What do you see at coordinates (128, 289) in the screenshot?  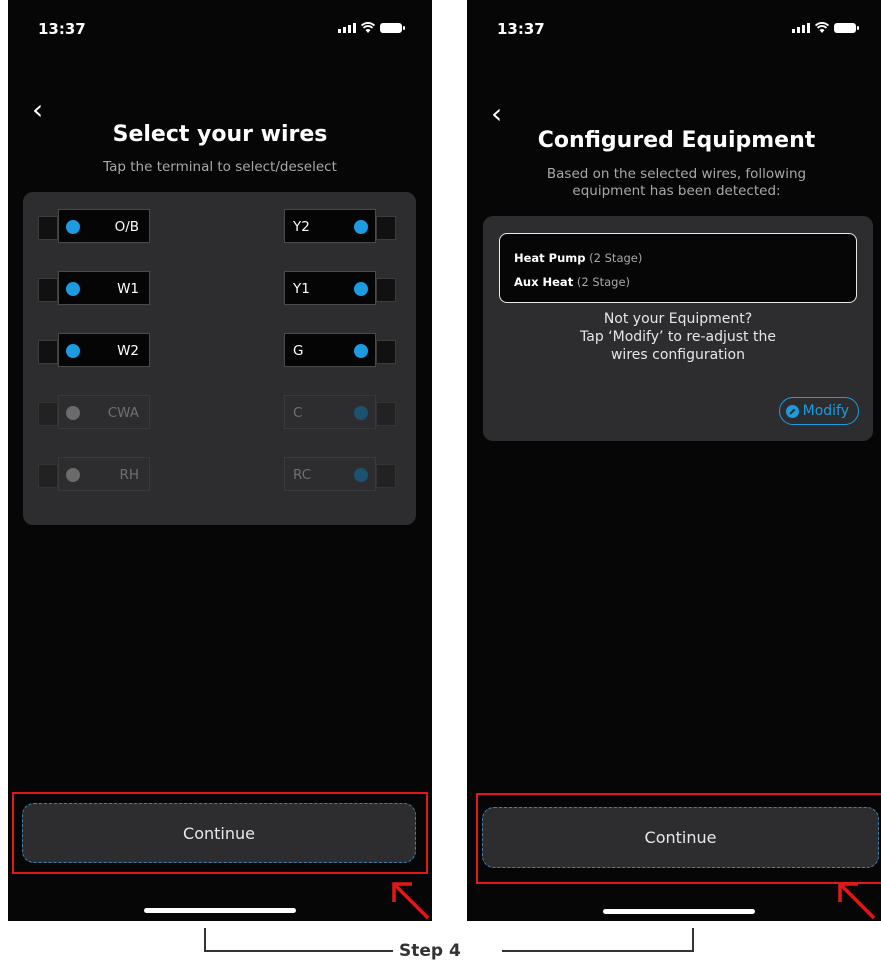 I see `terminal-label: W1` at bounding box center [128, 289].